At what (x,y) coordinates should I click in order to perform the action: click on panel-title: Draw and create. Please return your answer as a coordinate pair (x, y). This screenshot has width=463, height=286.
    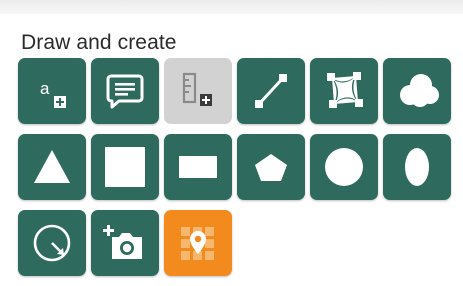
    Looking at the image, I should click on (99, 42).